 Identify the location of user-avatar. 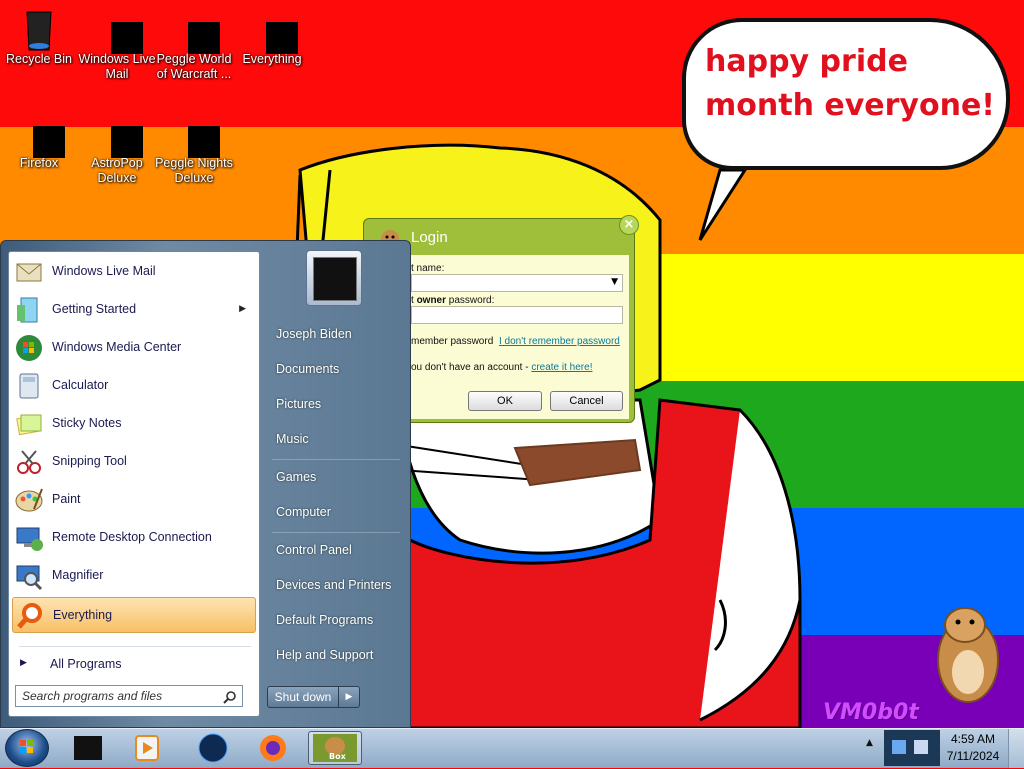
(335, 279).